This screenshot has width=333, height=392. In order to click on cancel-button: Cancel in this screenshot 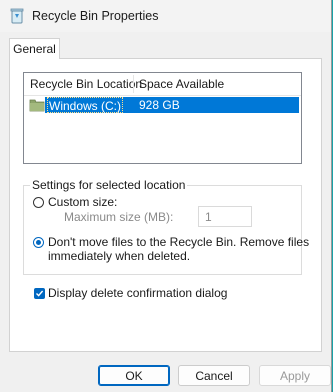, I will do `click(214, 375)`.